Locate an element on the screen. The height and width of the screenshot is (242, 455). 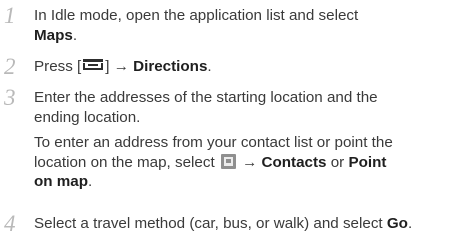
step-number: 1 is located at coordinates (10, 15).